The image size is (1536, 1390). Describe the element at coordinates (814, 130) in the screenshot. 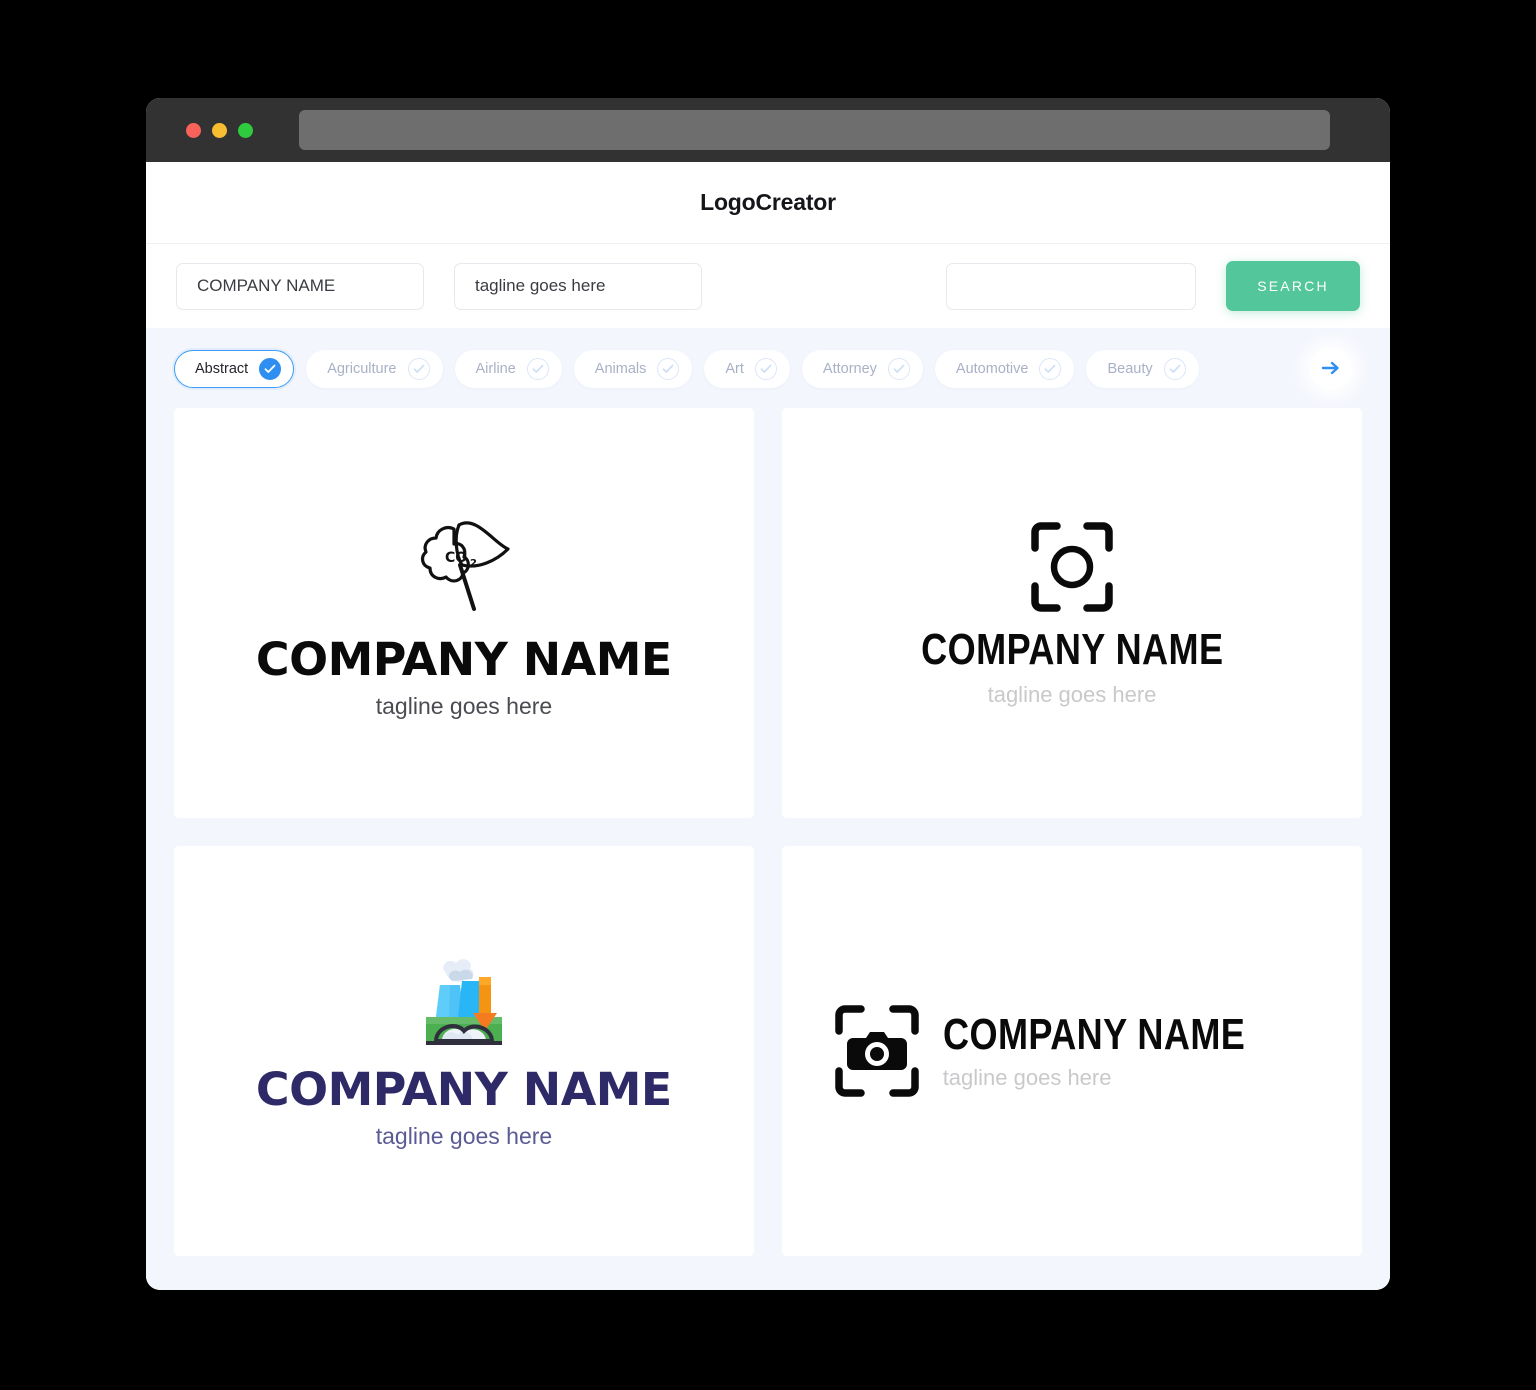

I see `address-bar` at that location.